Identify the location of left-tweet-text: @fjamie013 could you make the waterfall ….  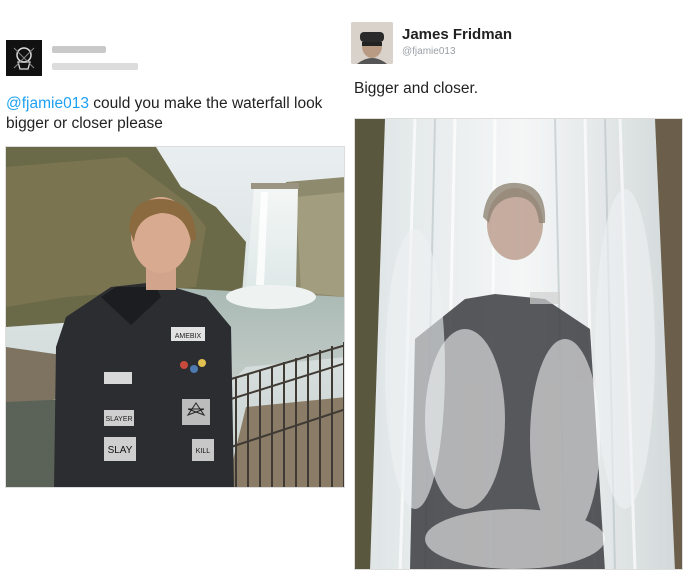
(178, 114).